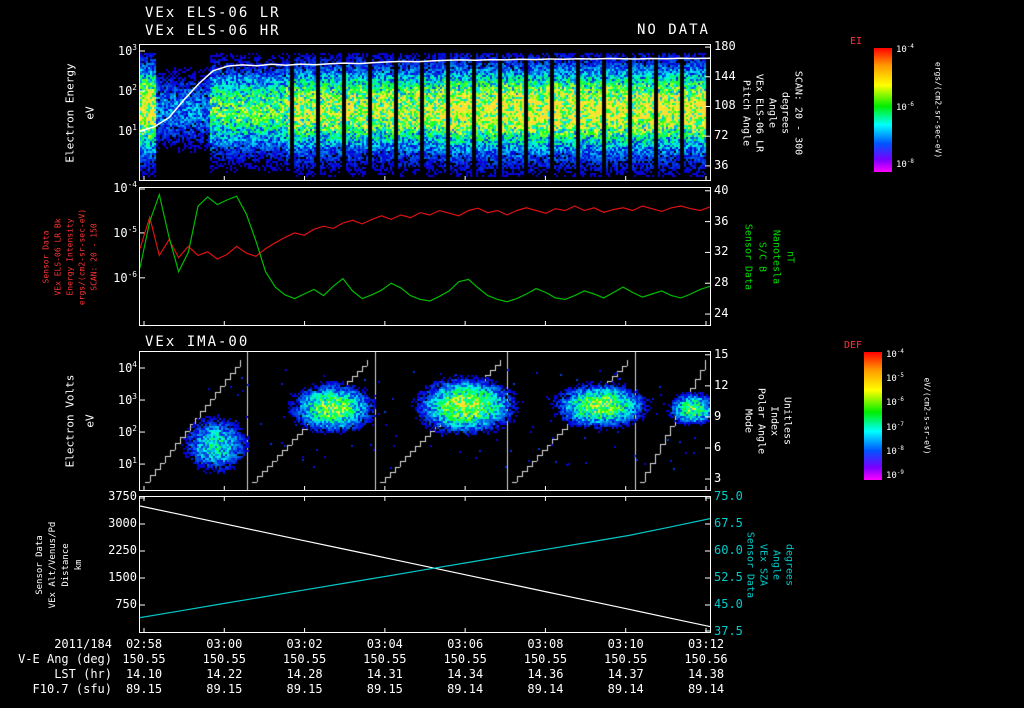  I want to click on els_intensity_and_b-right-tick-label: 40, so click(721, 189).